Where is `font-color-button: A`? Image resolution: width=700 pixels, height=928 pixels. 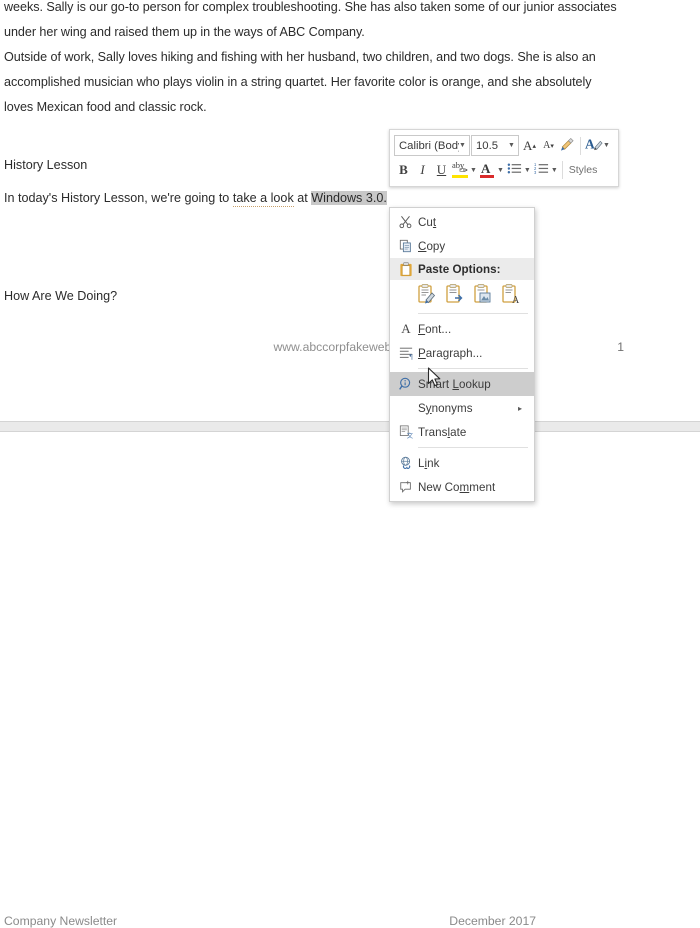 font-color-button: A is located at coordinates (487, 170).